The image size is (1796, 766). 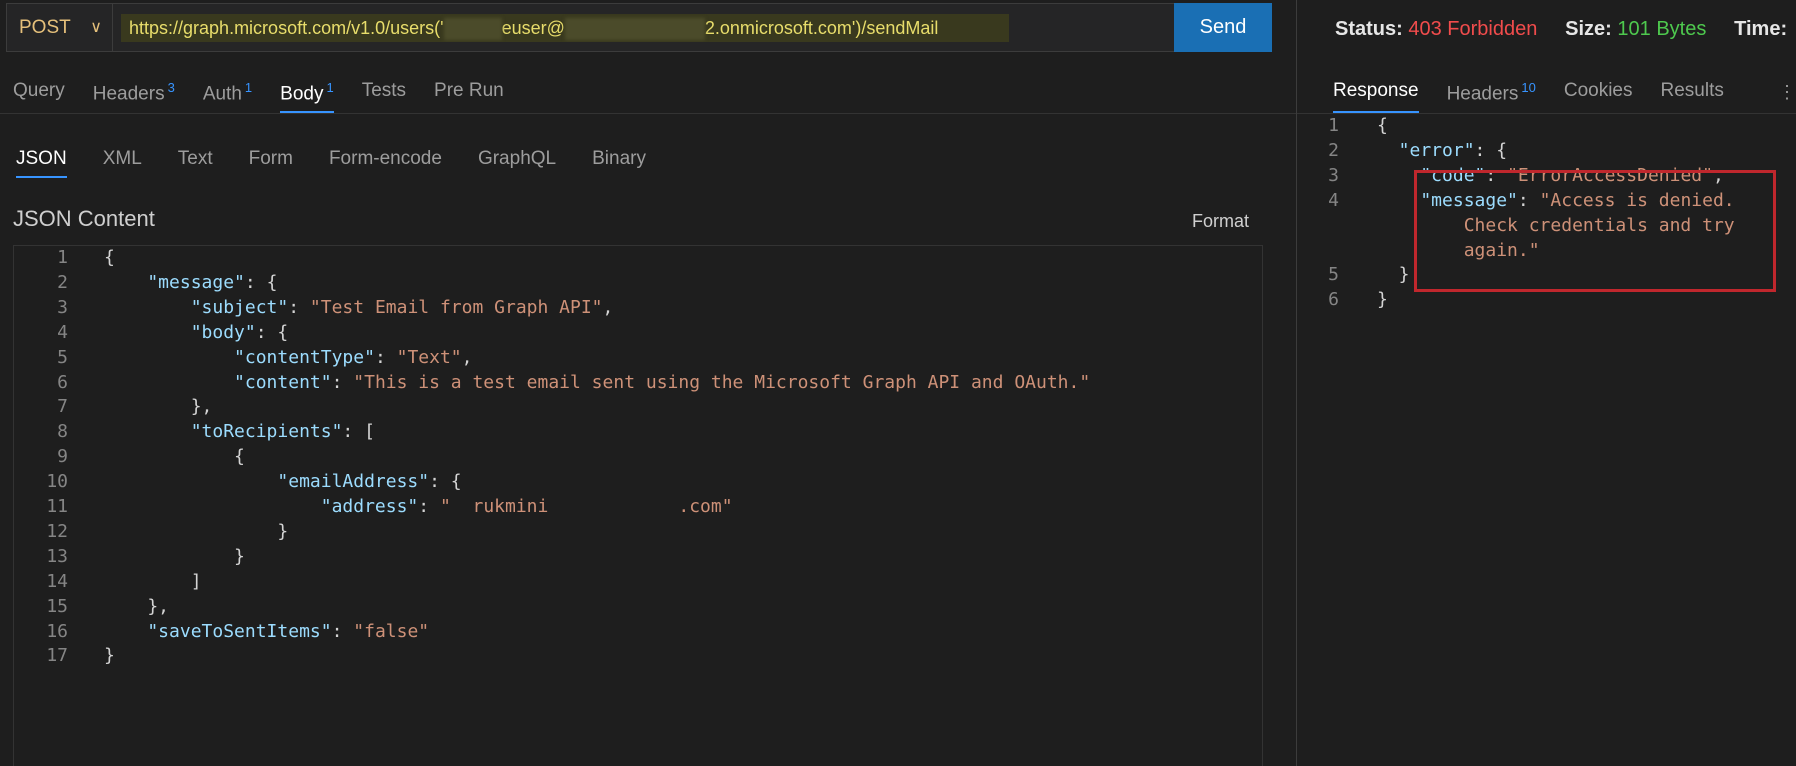 I want to click on chevron-down-icon: ∨, so click(x=96, y=27).